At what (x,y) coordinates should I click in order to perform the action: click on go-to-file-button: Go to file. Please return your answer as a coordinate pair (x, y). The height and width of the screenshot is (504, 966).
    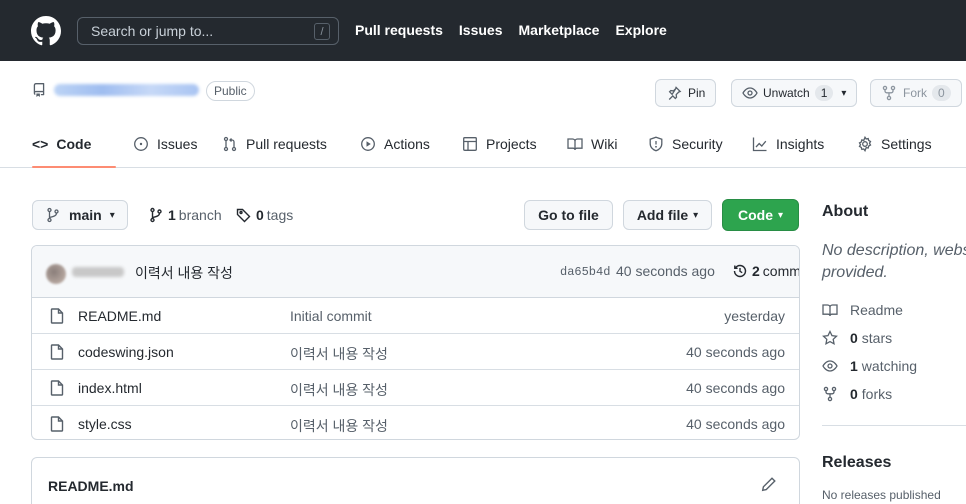
    Looking at the image, I should click on (568, 215).